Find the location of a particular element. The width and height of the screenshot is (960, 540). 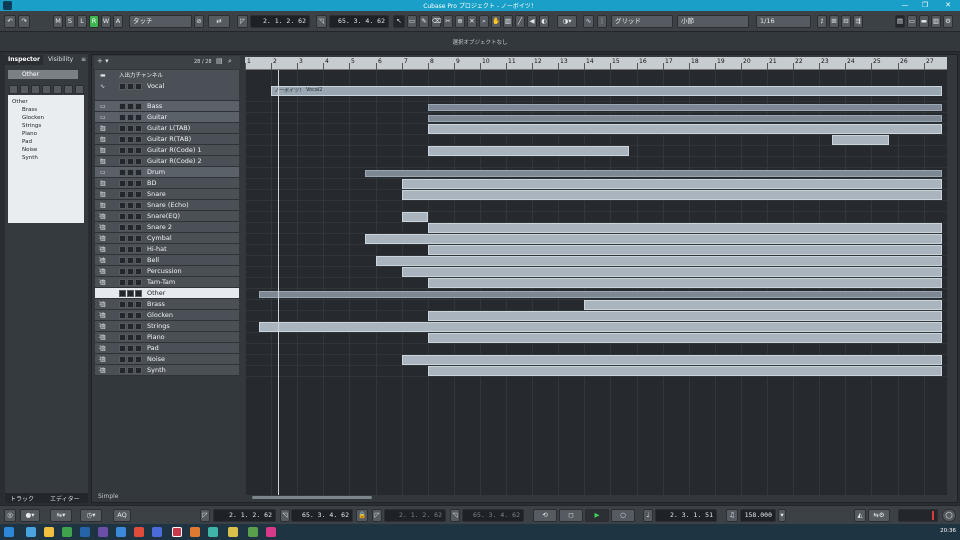

track-row-guitar-r-code-1: 5 ▥ Guitar R(Code) 1 is located at coordinates (167, 150).